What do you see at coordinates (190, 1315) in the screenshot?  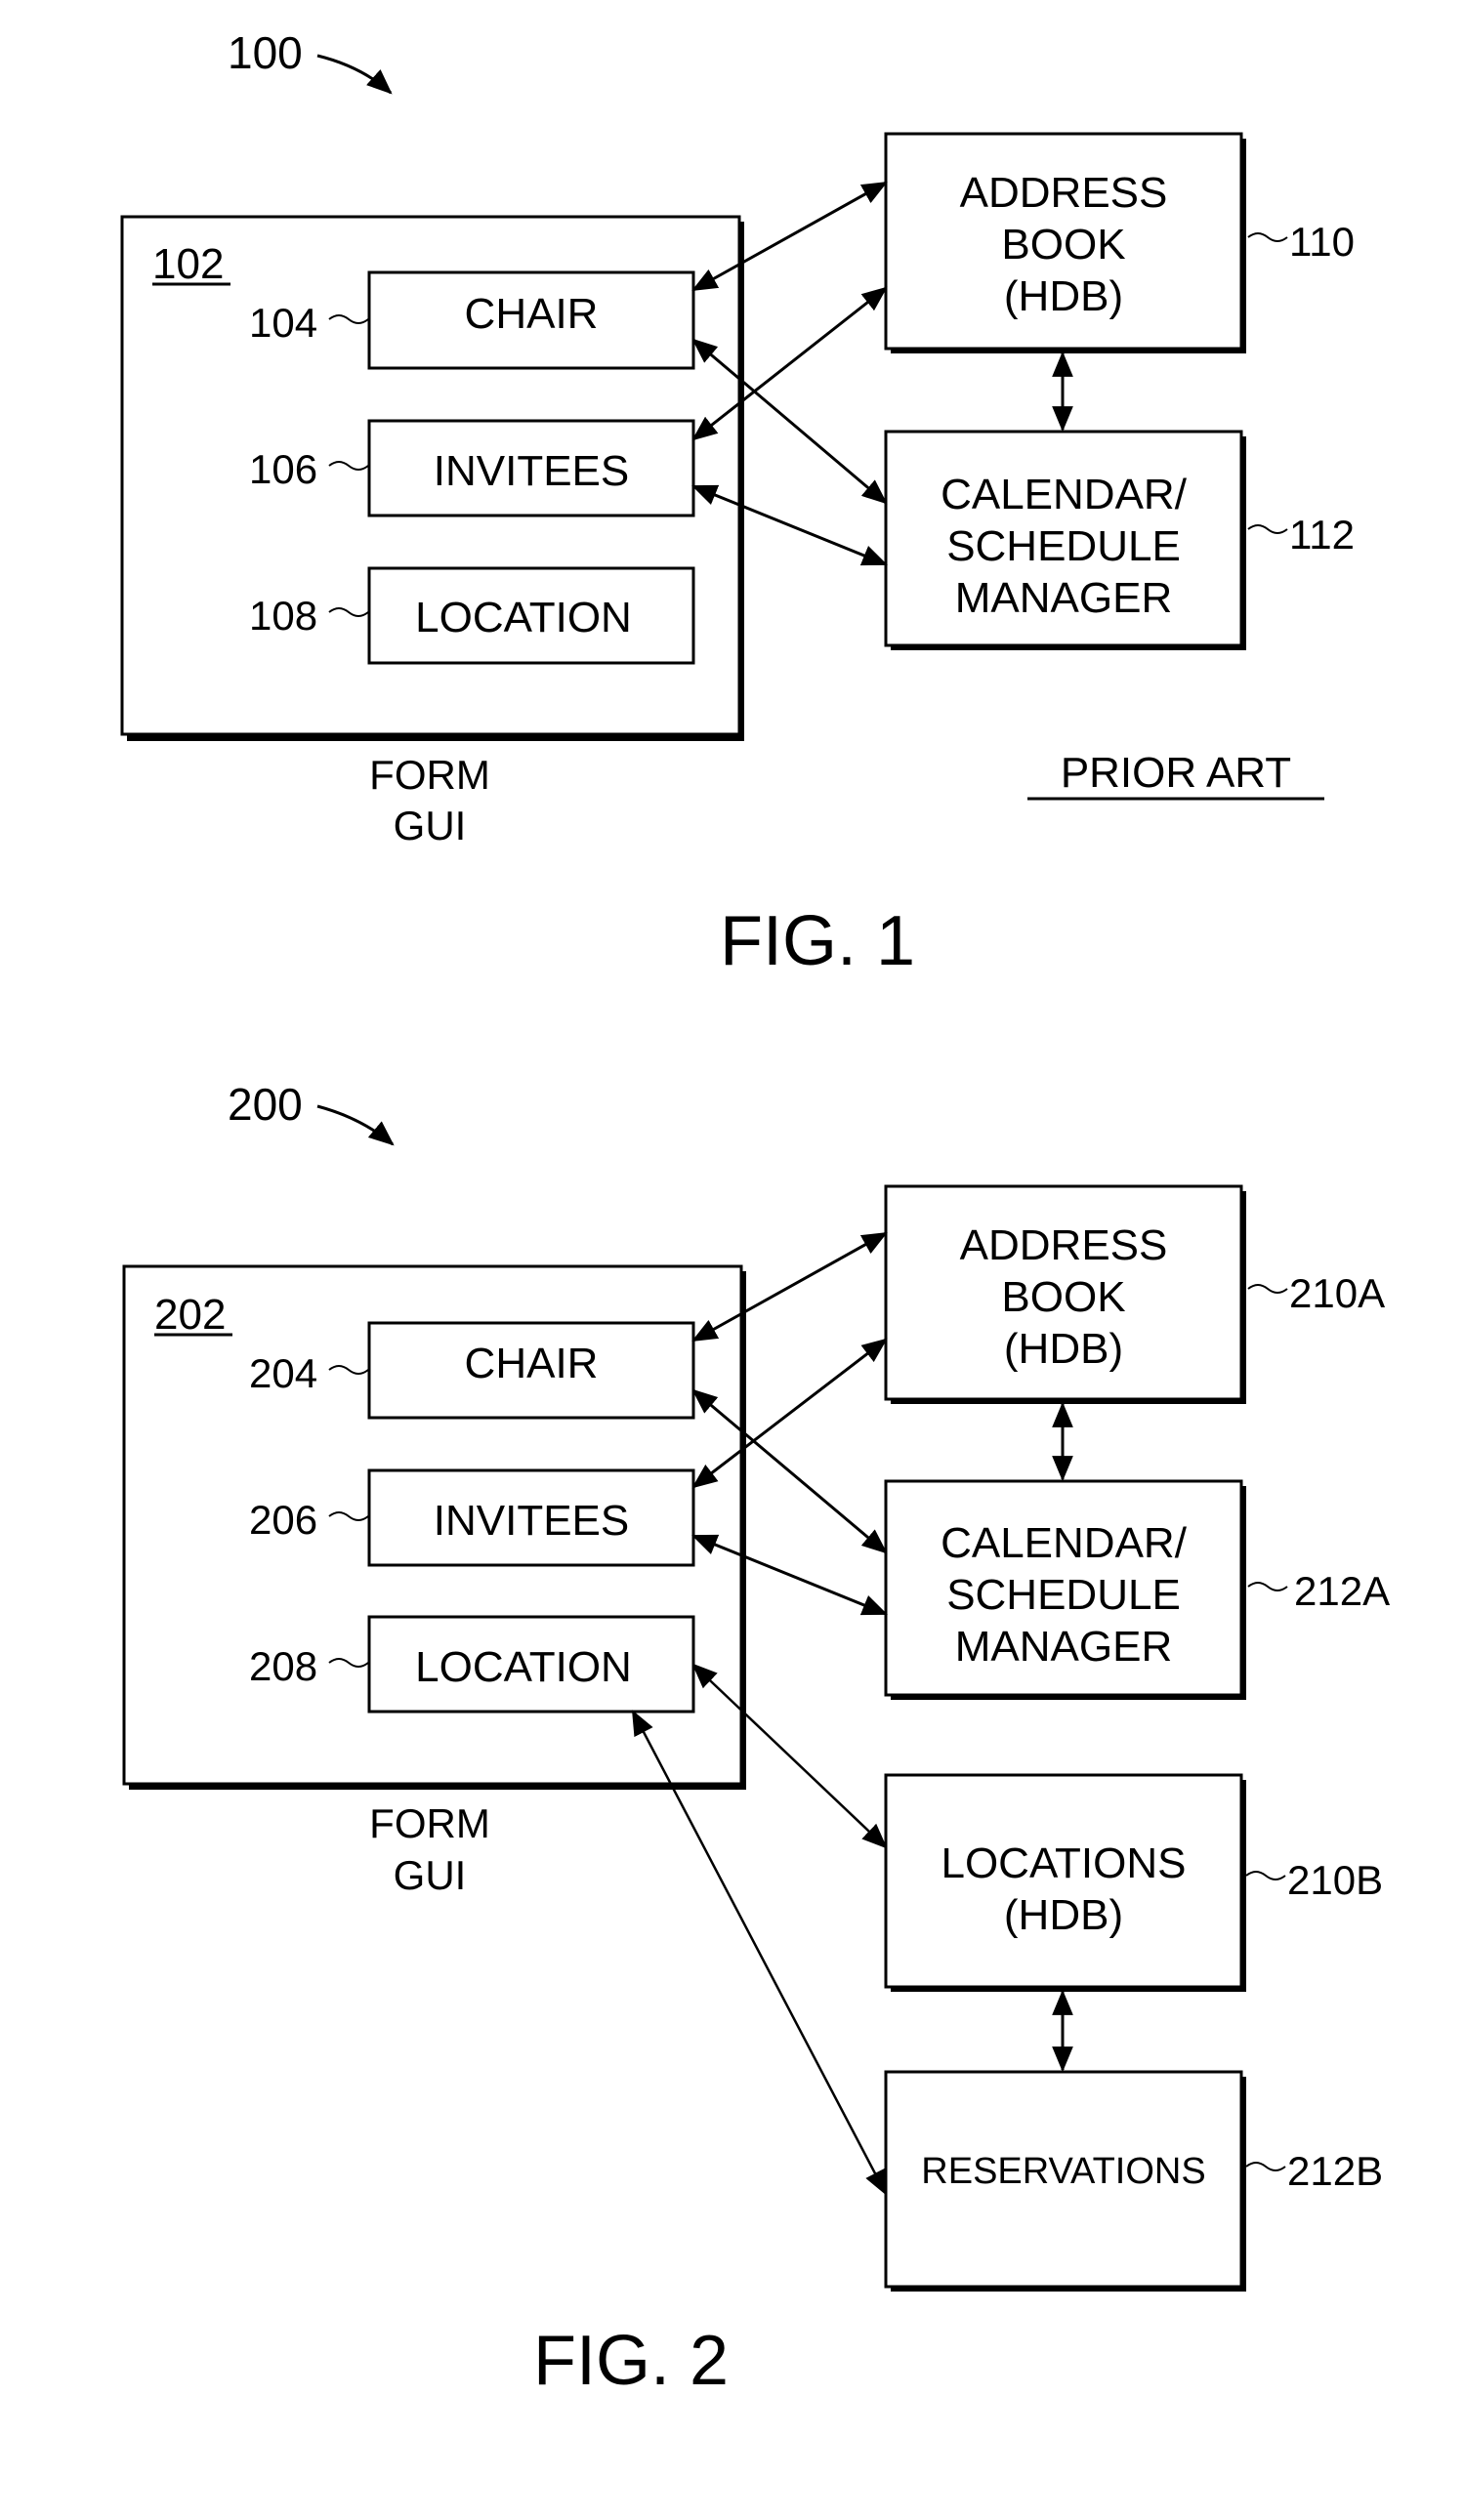 I see `form-ref-label: 202` at bounding box center [190, 1315].